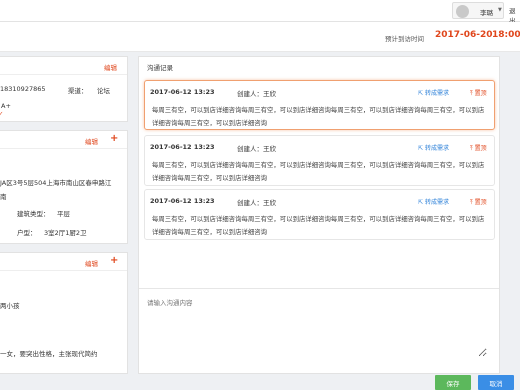  Describe the element at coordinates (462, 11) in the screenshot. I see `avatar` at that location.